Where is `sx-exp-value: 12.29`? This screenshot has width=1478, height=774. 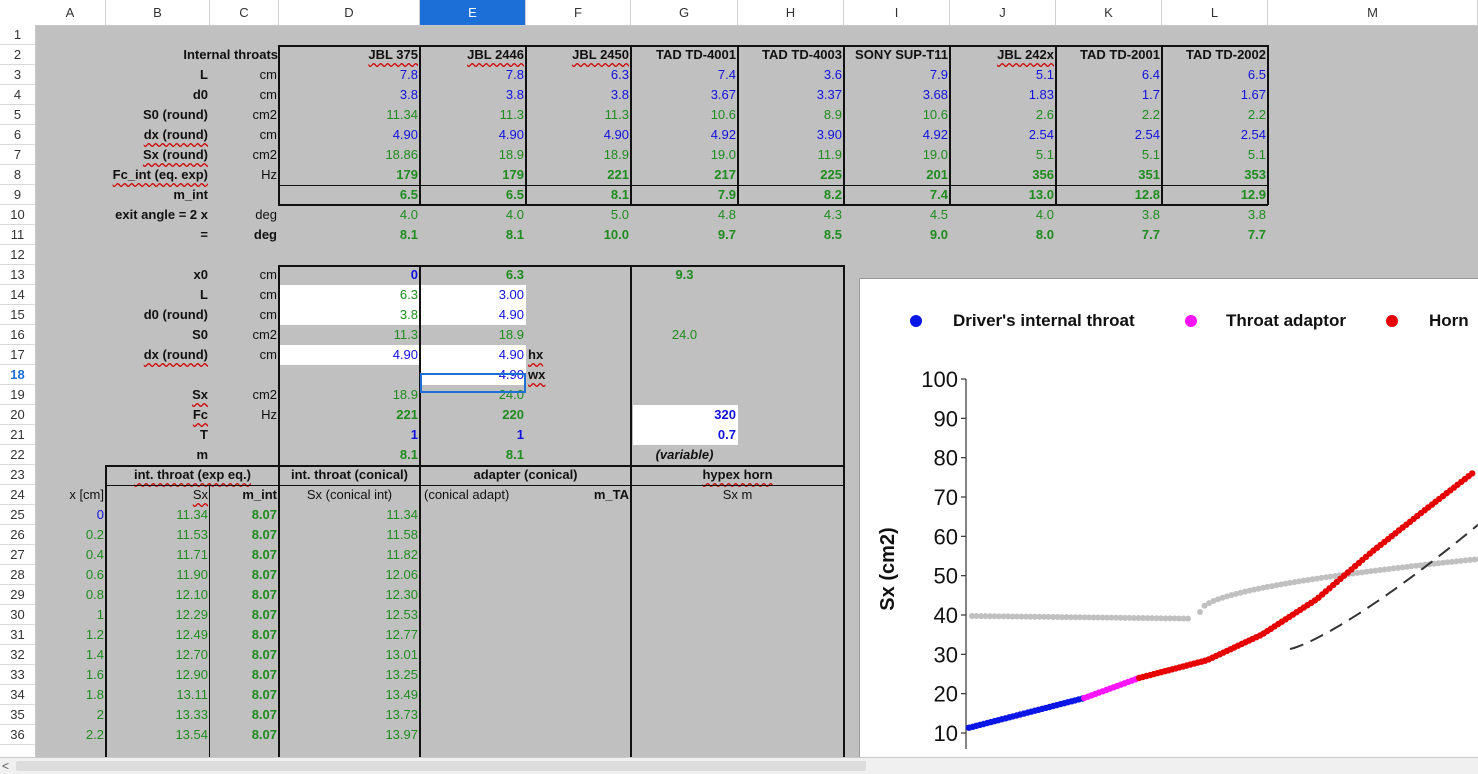 sx-exp-value: 12.29 is located at coordinates (158, 615).